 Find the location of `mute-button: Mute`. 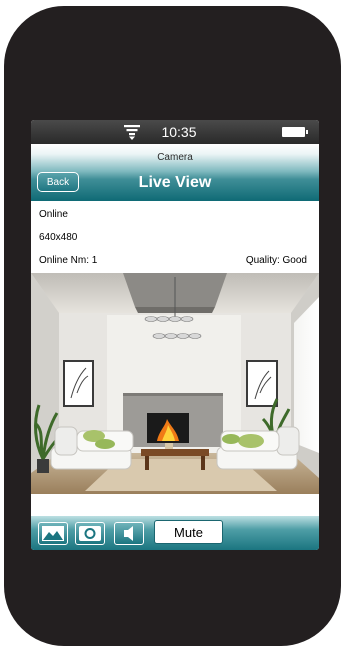

mute-button: Mute is located at coordinates (188, 532).